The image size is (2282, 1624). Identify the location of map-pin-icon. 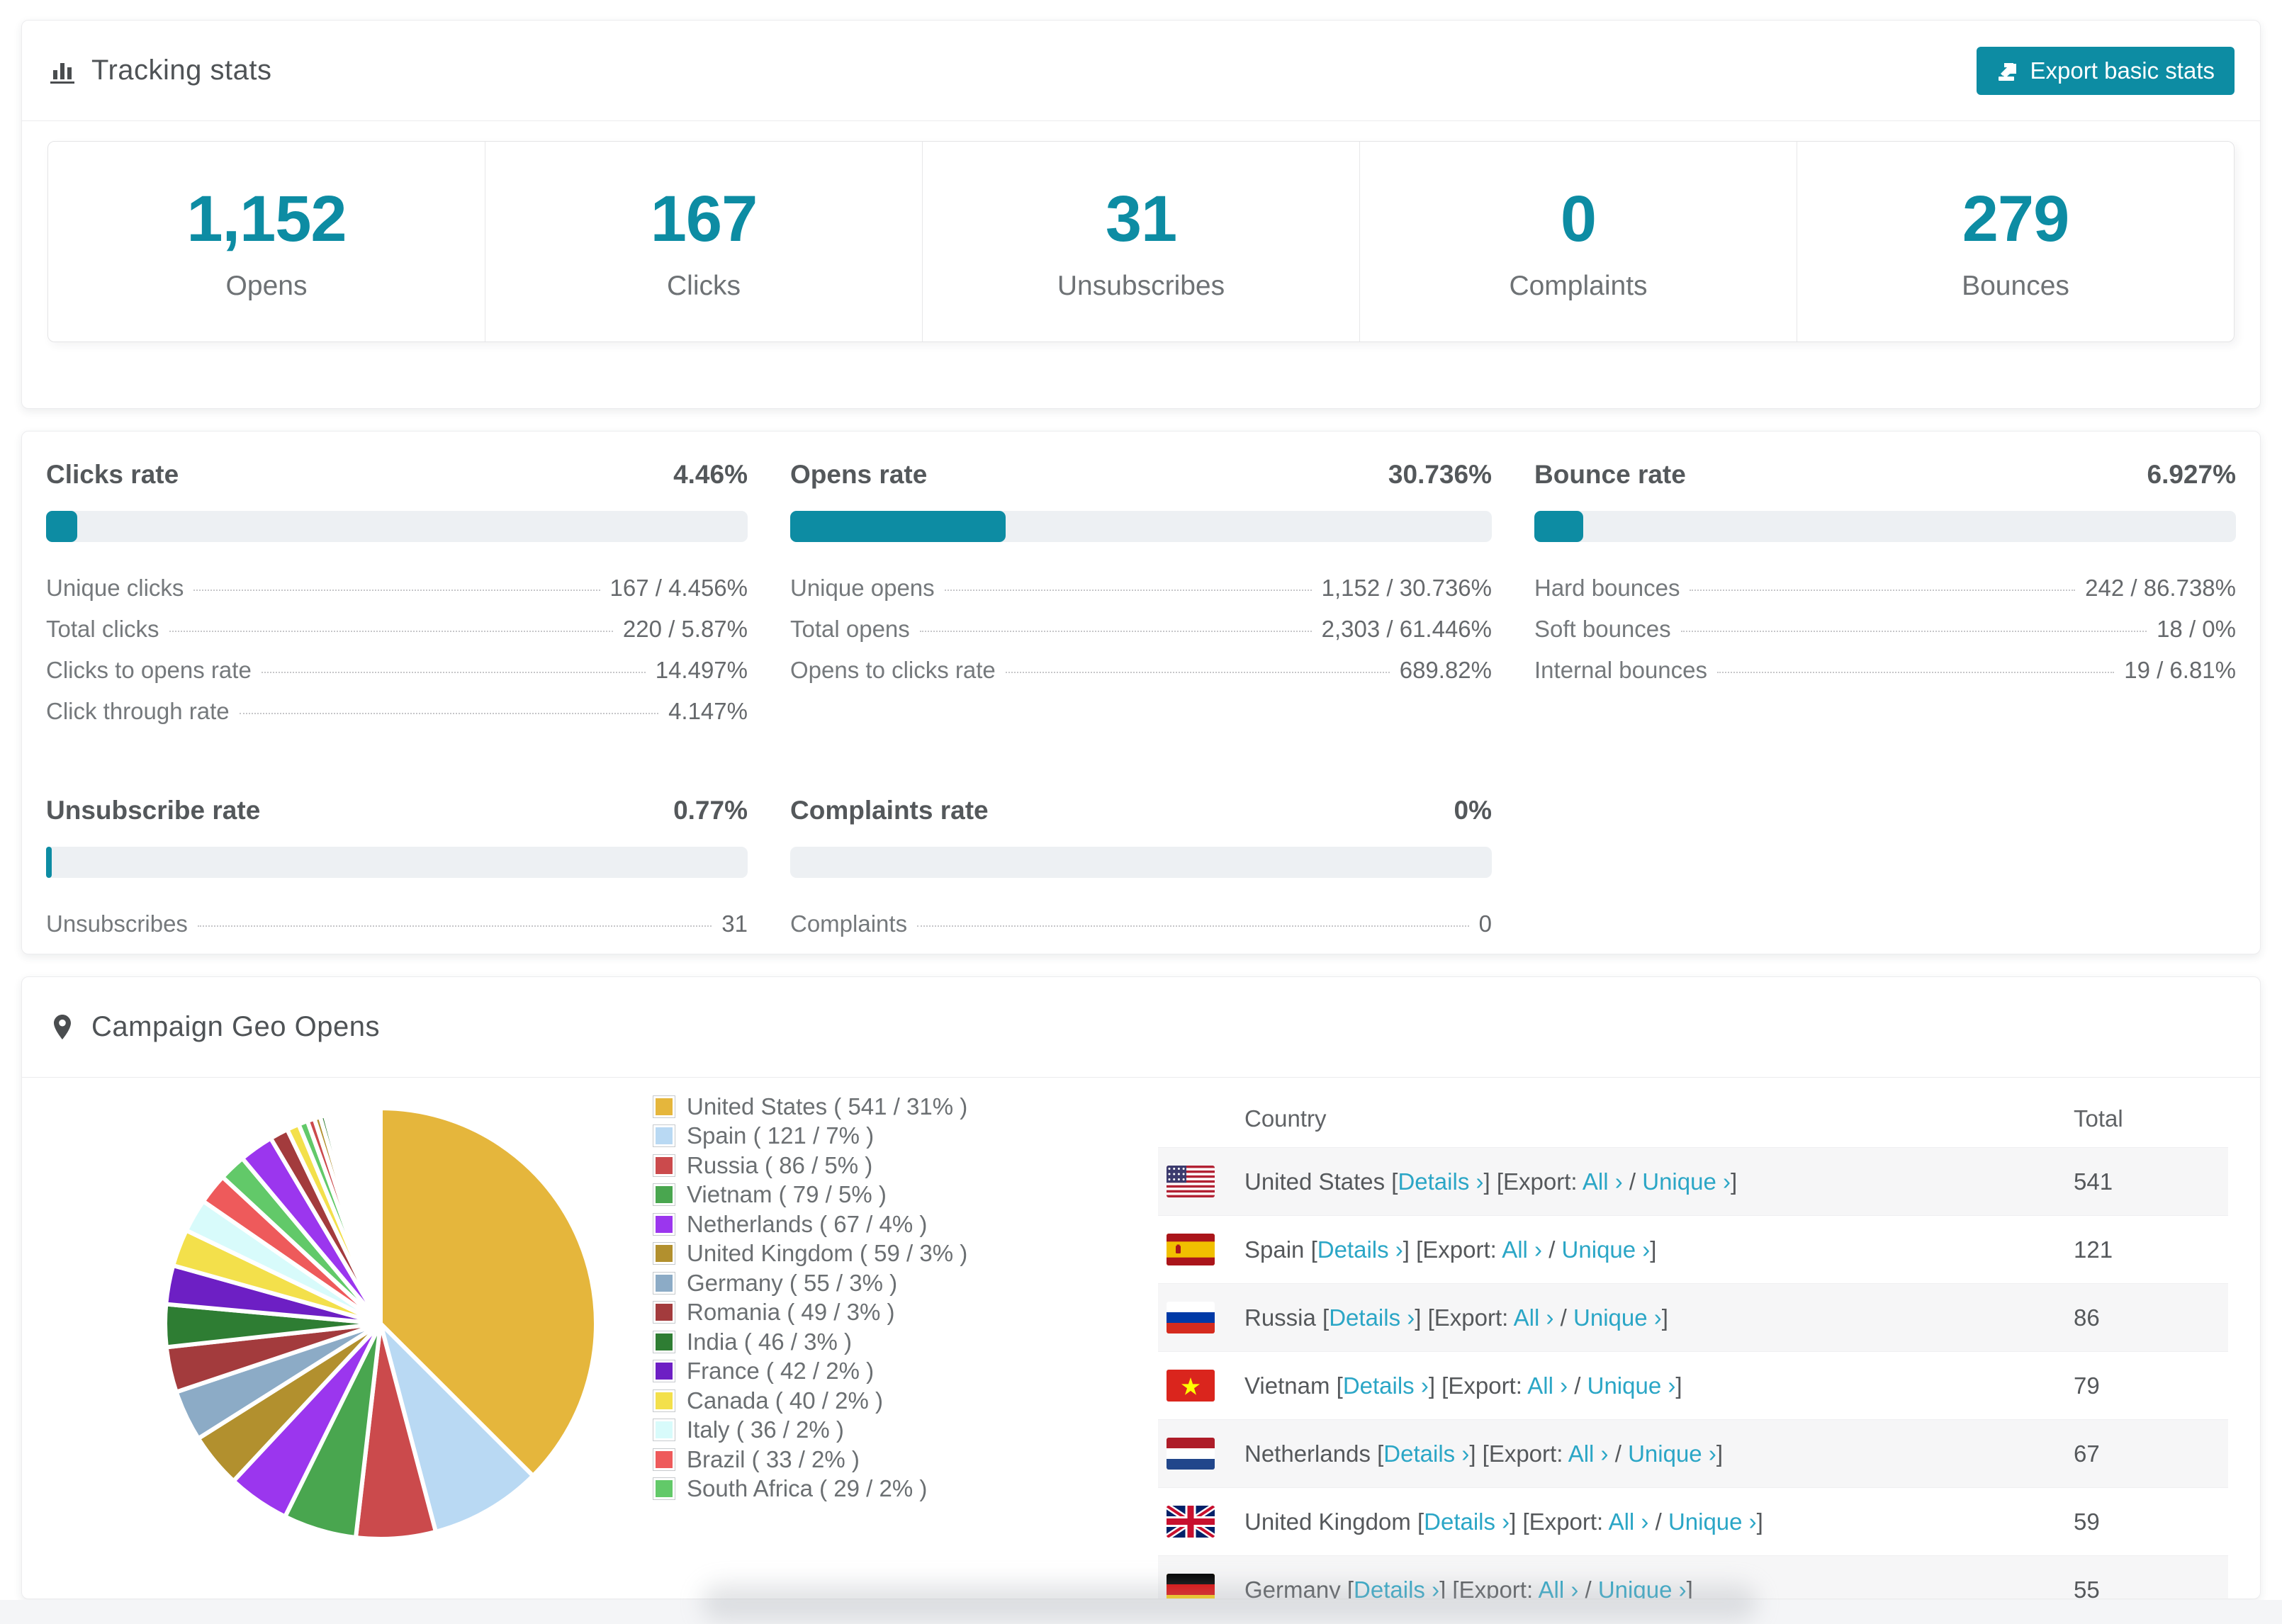
(63, 1026).